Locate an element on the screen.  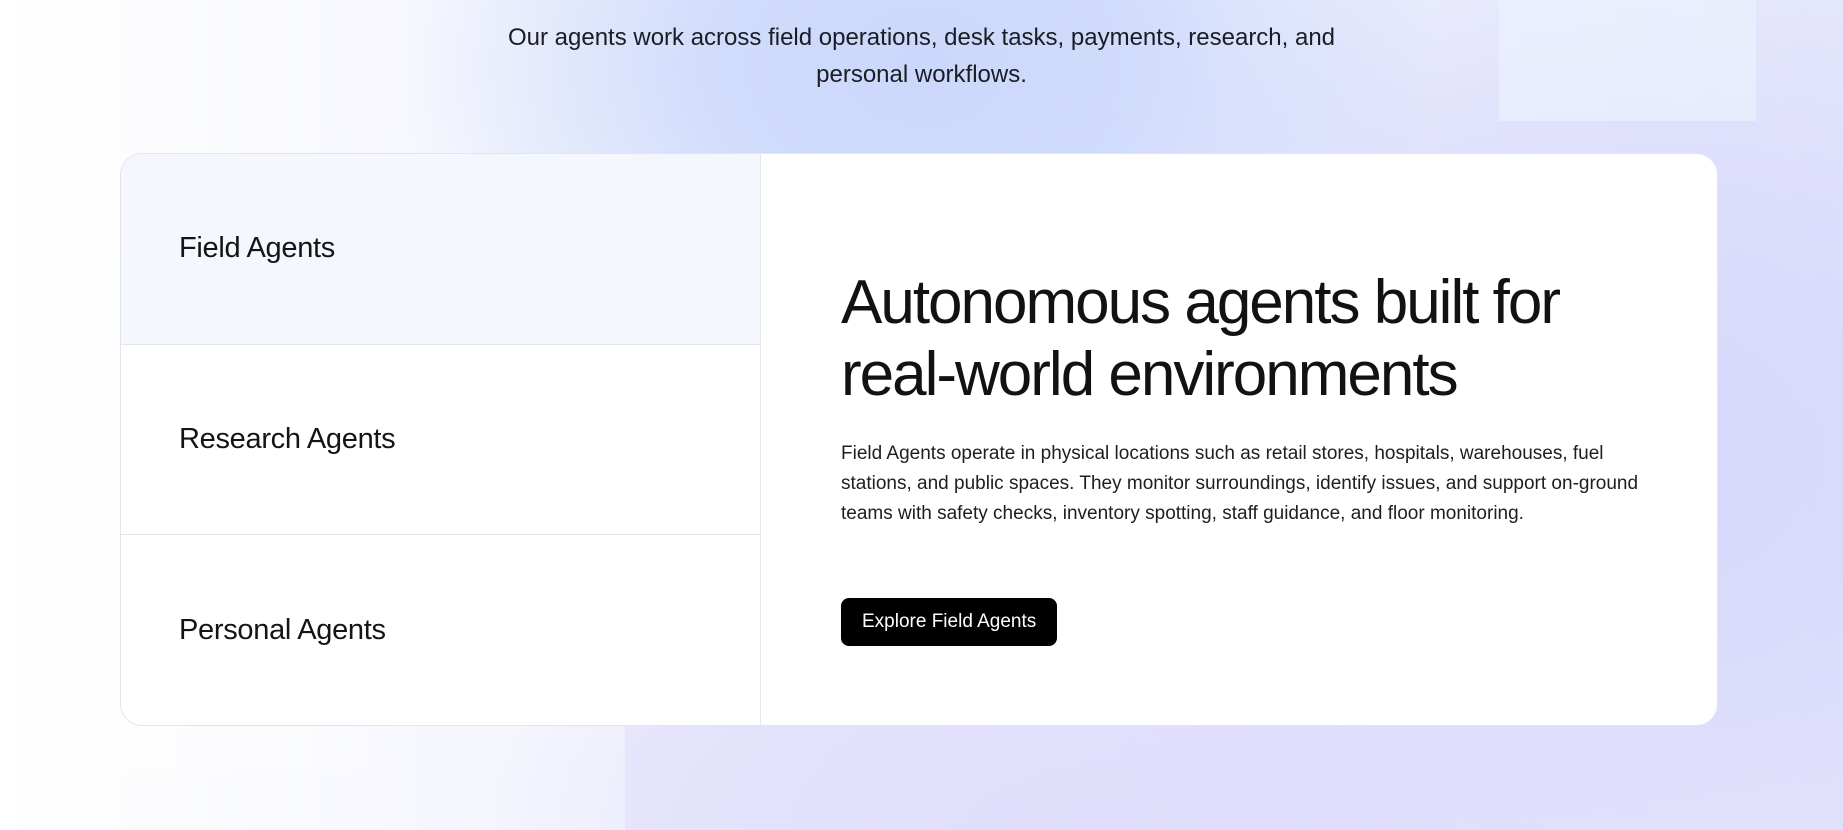
explore-field-agents-button: Explore Field Agents is located at coordinates (949, 622).